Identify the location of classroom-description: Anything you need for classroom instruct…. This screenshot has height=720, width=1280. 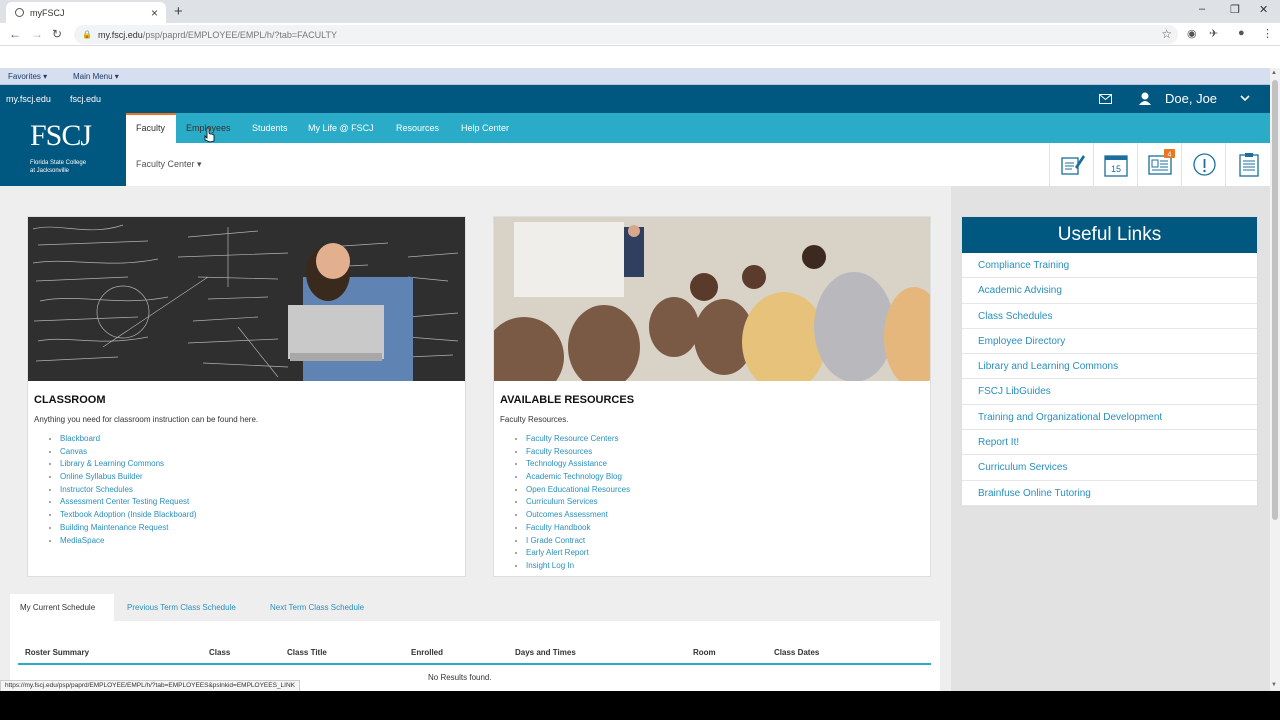
(146, 419).